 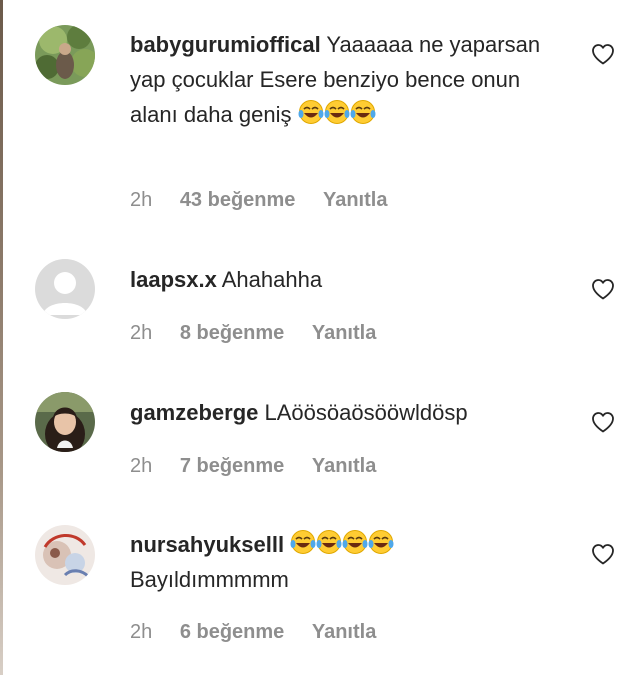 I want to click on comment-meta: 2h 6 beğenme Yanıtla, so click(x=264, y=632).